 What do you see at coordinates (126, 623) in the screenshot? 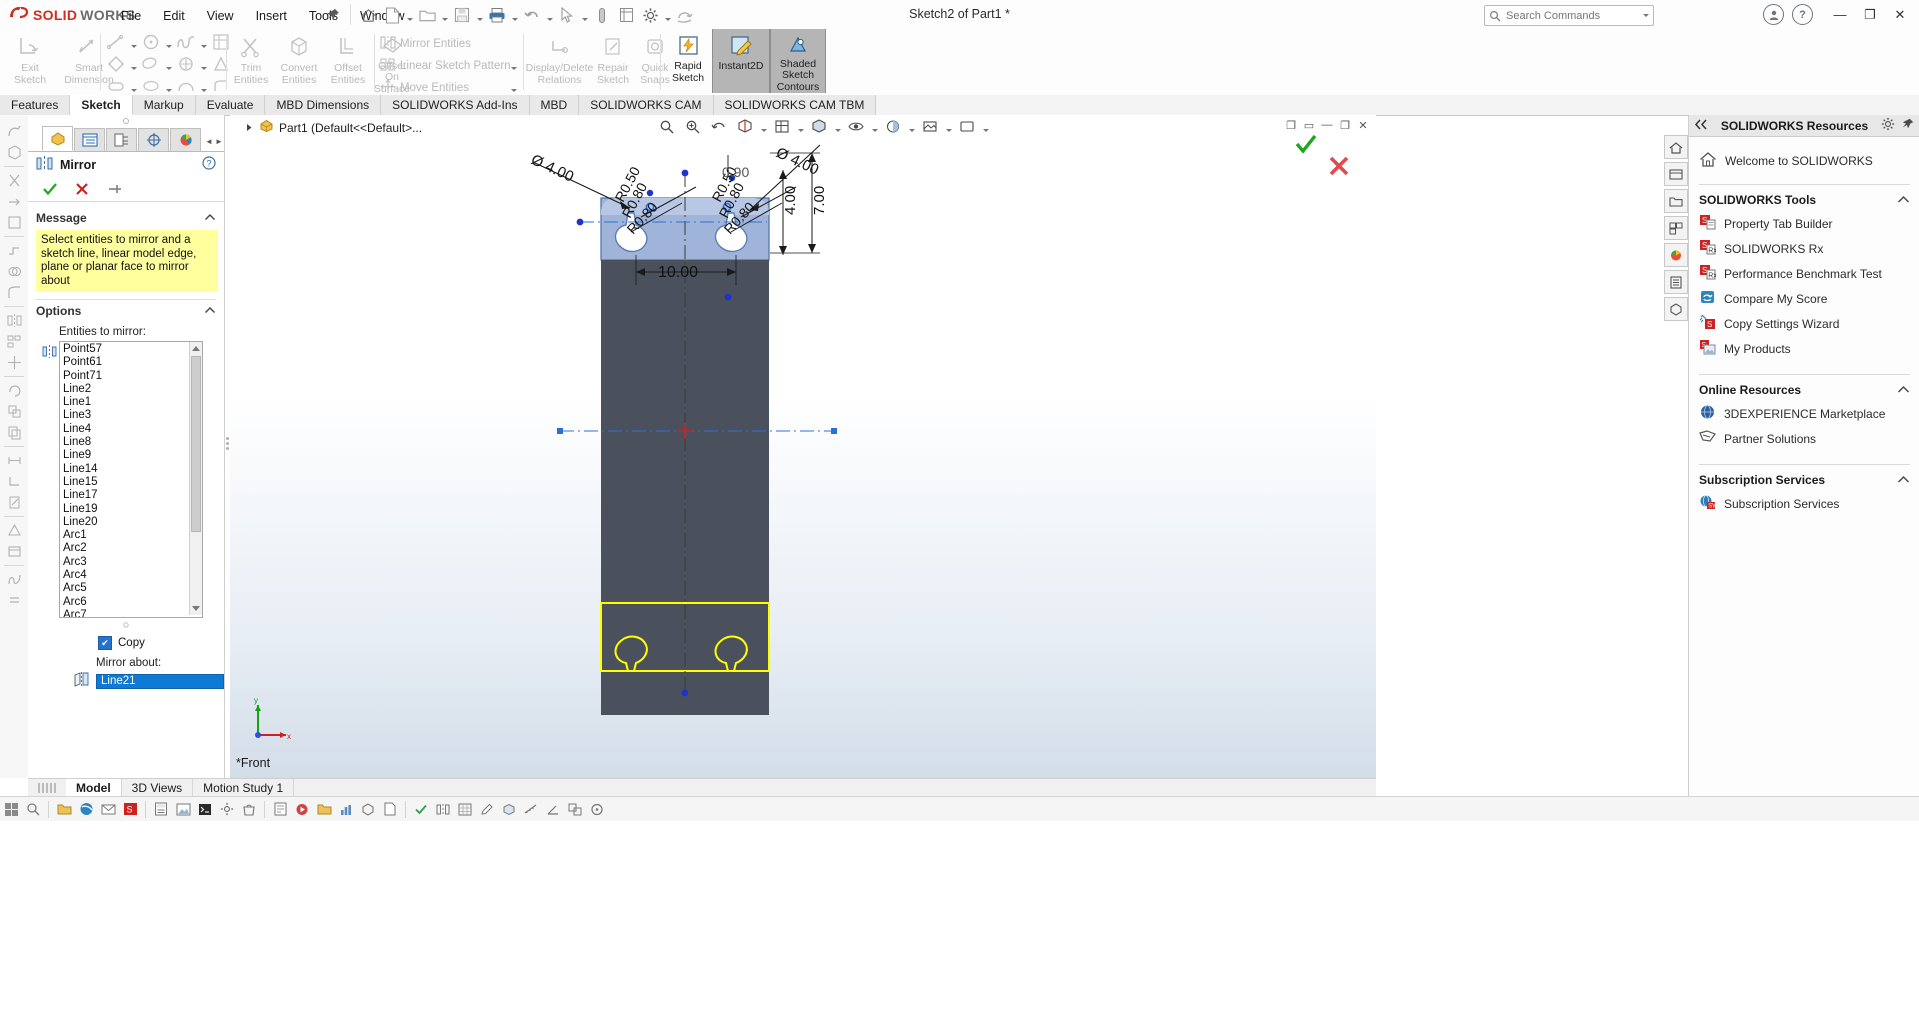
I see `listbox-resize-grip` at bounding box center [126, 623].